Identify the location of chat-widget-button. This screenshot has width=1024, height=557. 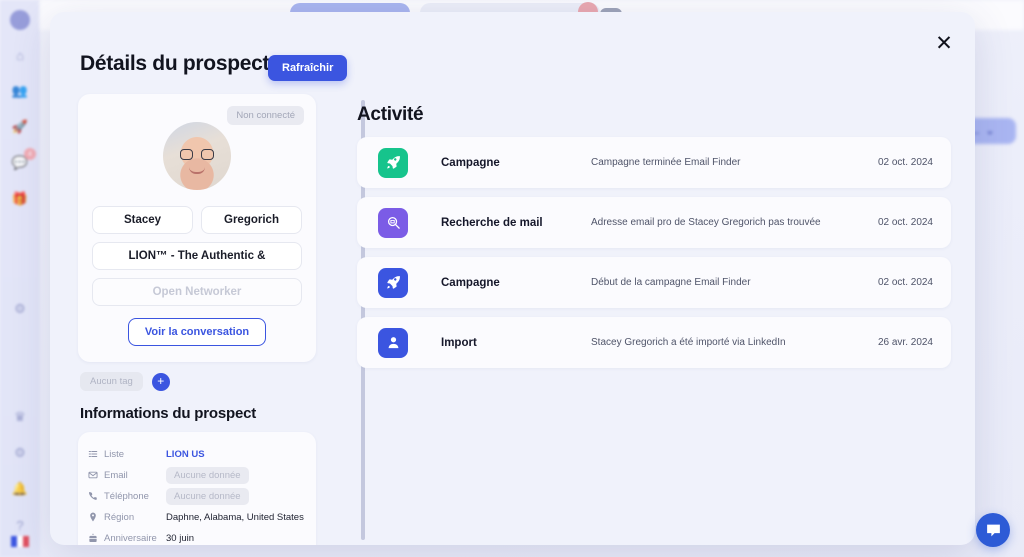
(993, 530).